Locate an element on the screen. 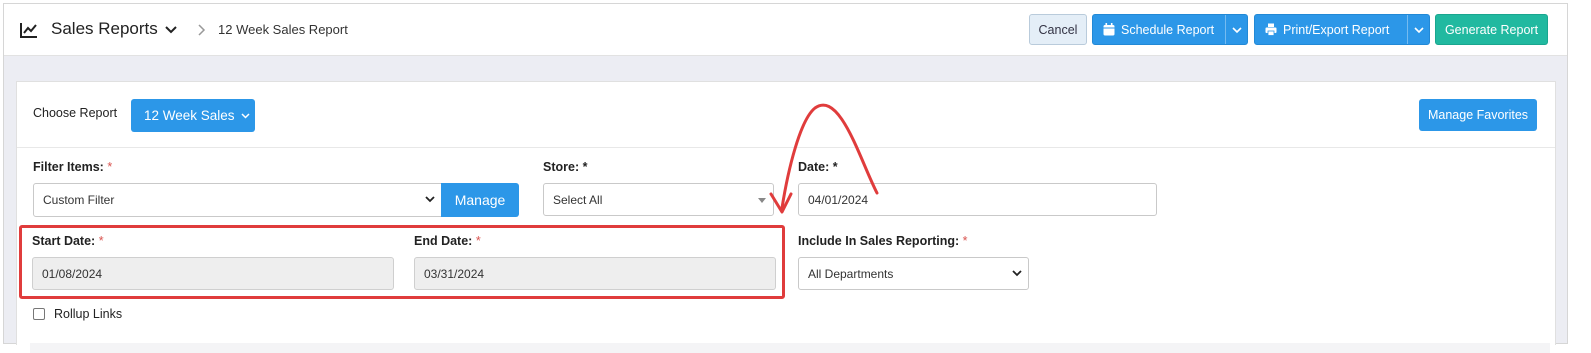 This screenshot has width=1591, height=353. caret-down-icon is located at coordinates (762, 200).